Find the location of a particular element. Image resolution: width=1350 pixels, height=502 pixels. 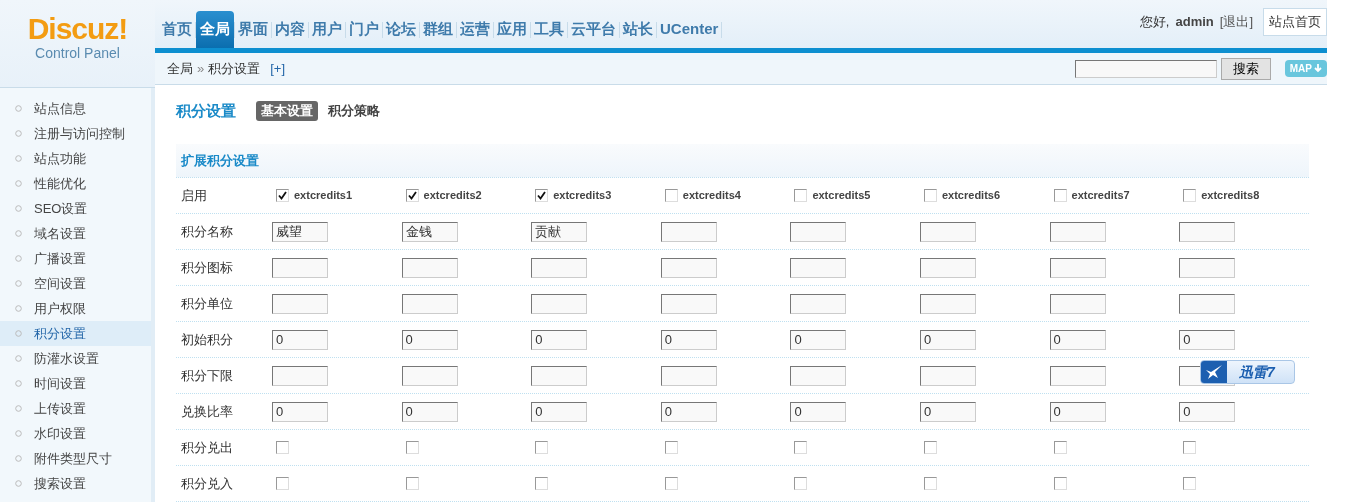

sidebar-item: 防灌水设置 is located at coordinates (75, 358).